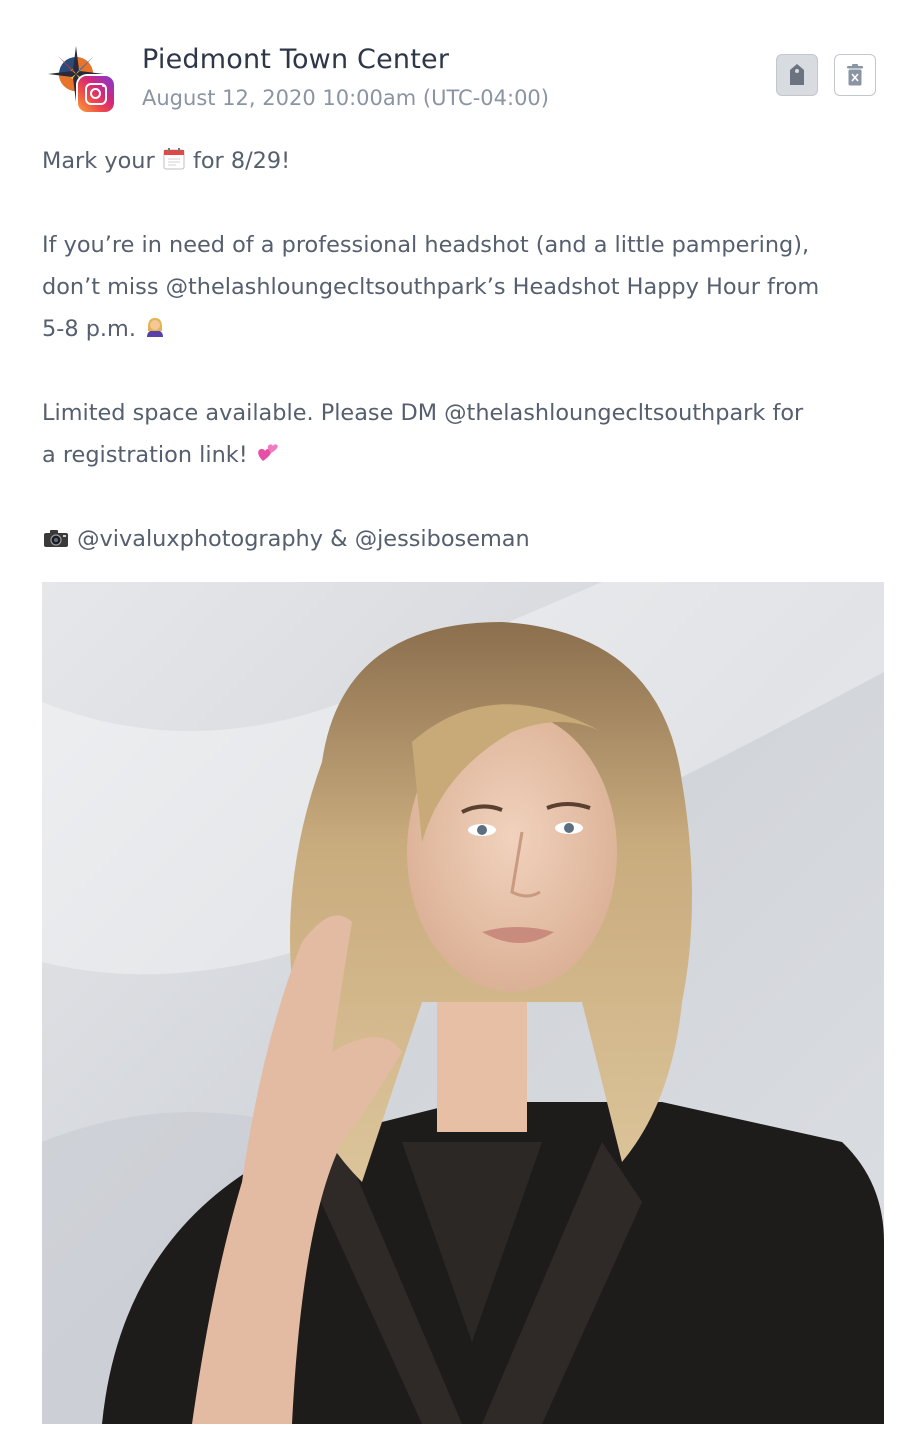  I want to click on tag-button, so click(797, 75).